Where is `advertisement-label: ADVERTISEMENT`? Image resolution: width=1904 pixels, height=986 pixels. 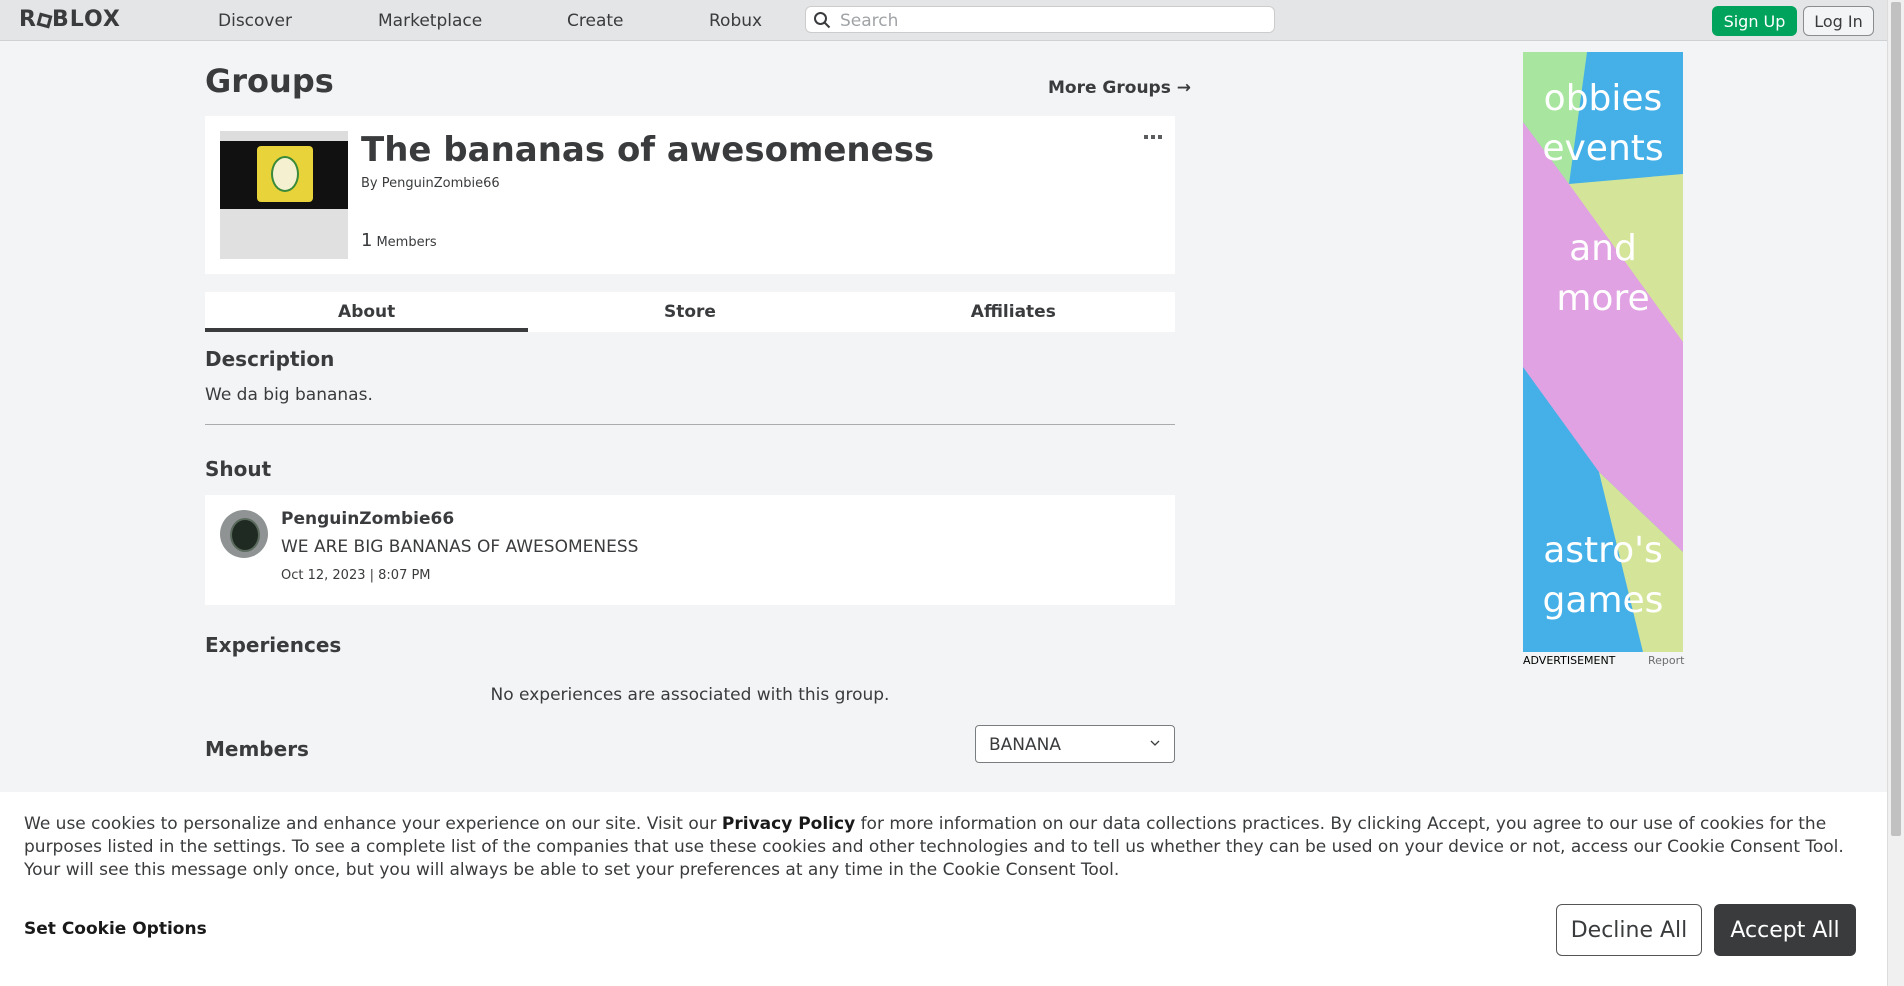
advertisement-label: ADVERTISEMENT is located at coordinates (1569, 660).